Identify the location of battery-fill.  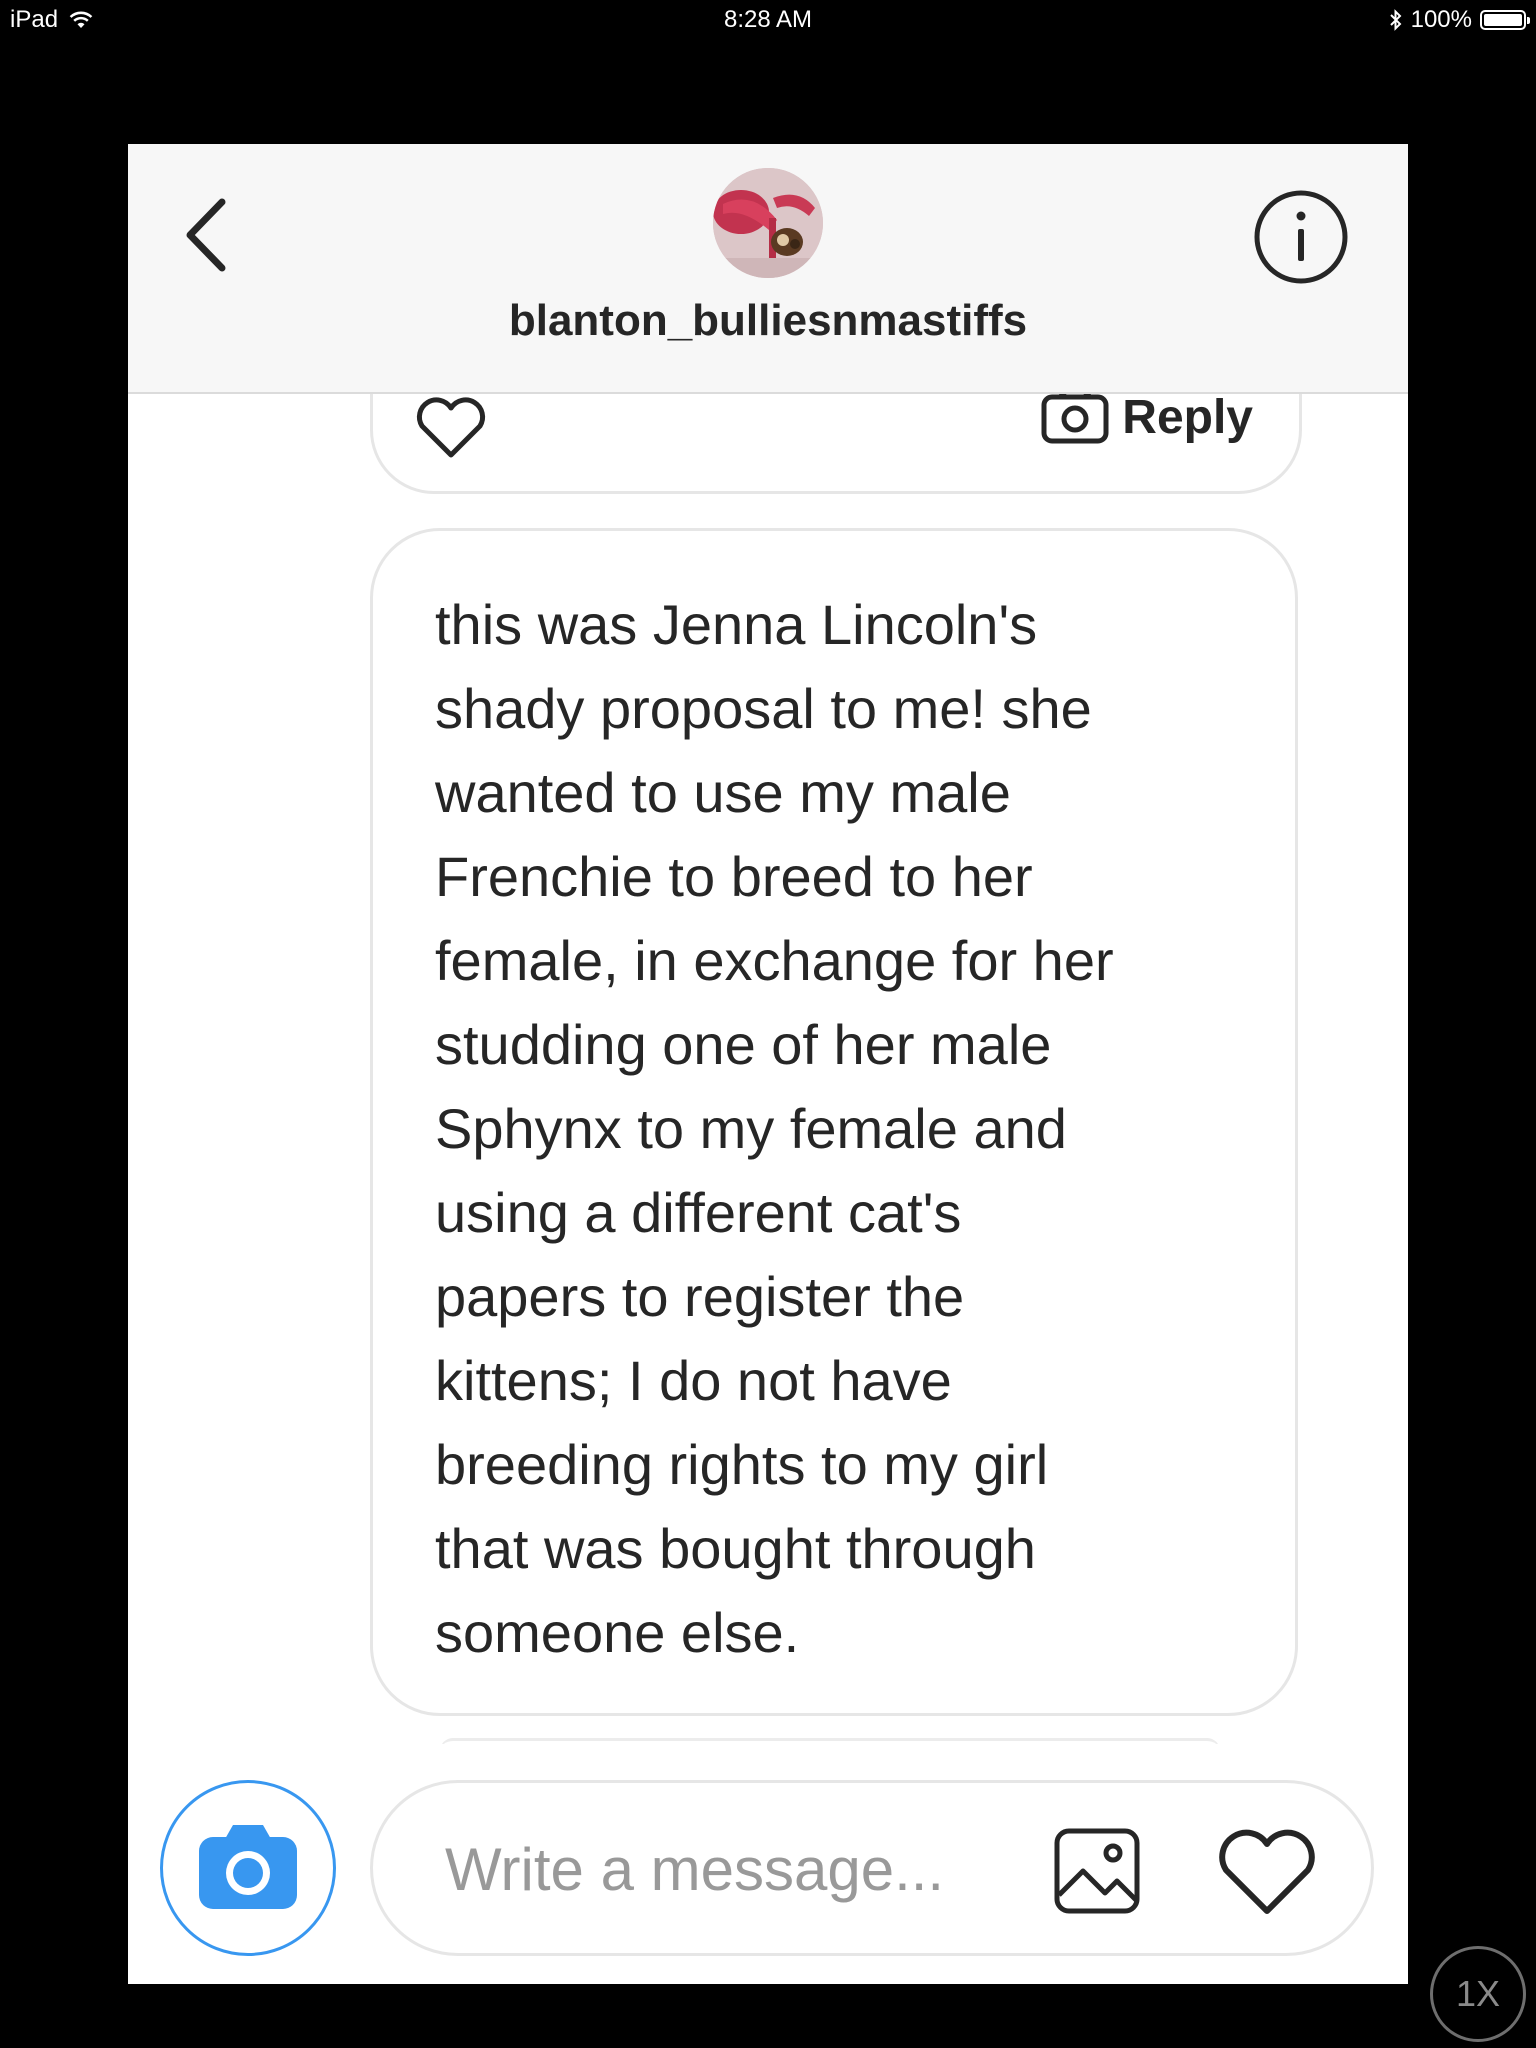
(1503, 20).